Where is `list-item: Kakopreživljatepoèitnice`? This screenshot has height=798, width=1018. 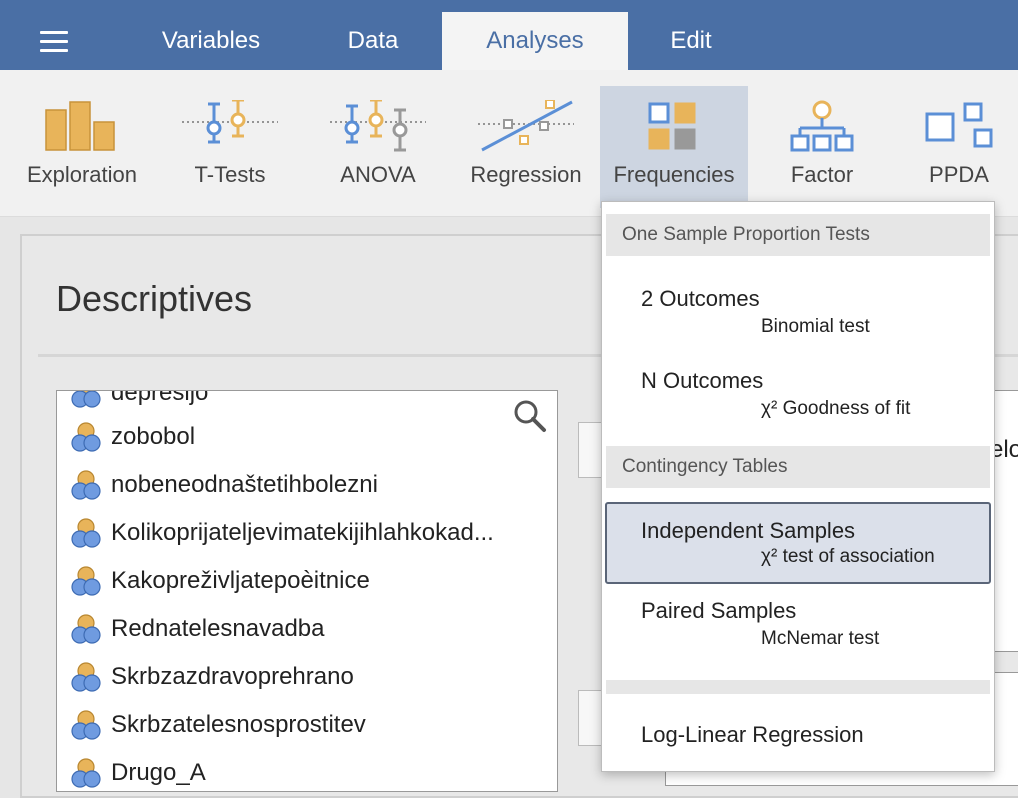 list-item: Kakopreživljatepoèitnice is located at coordinates (219, 581).